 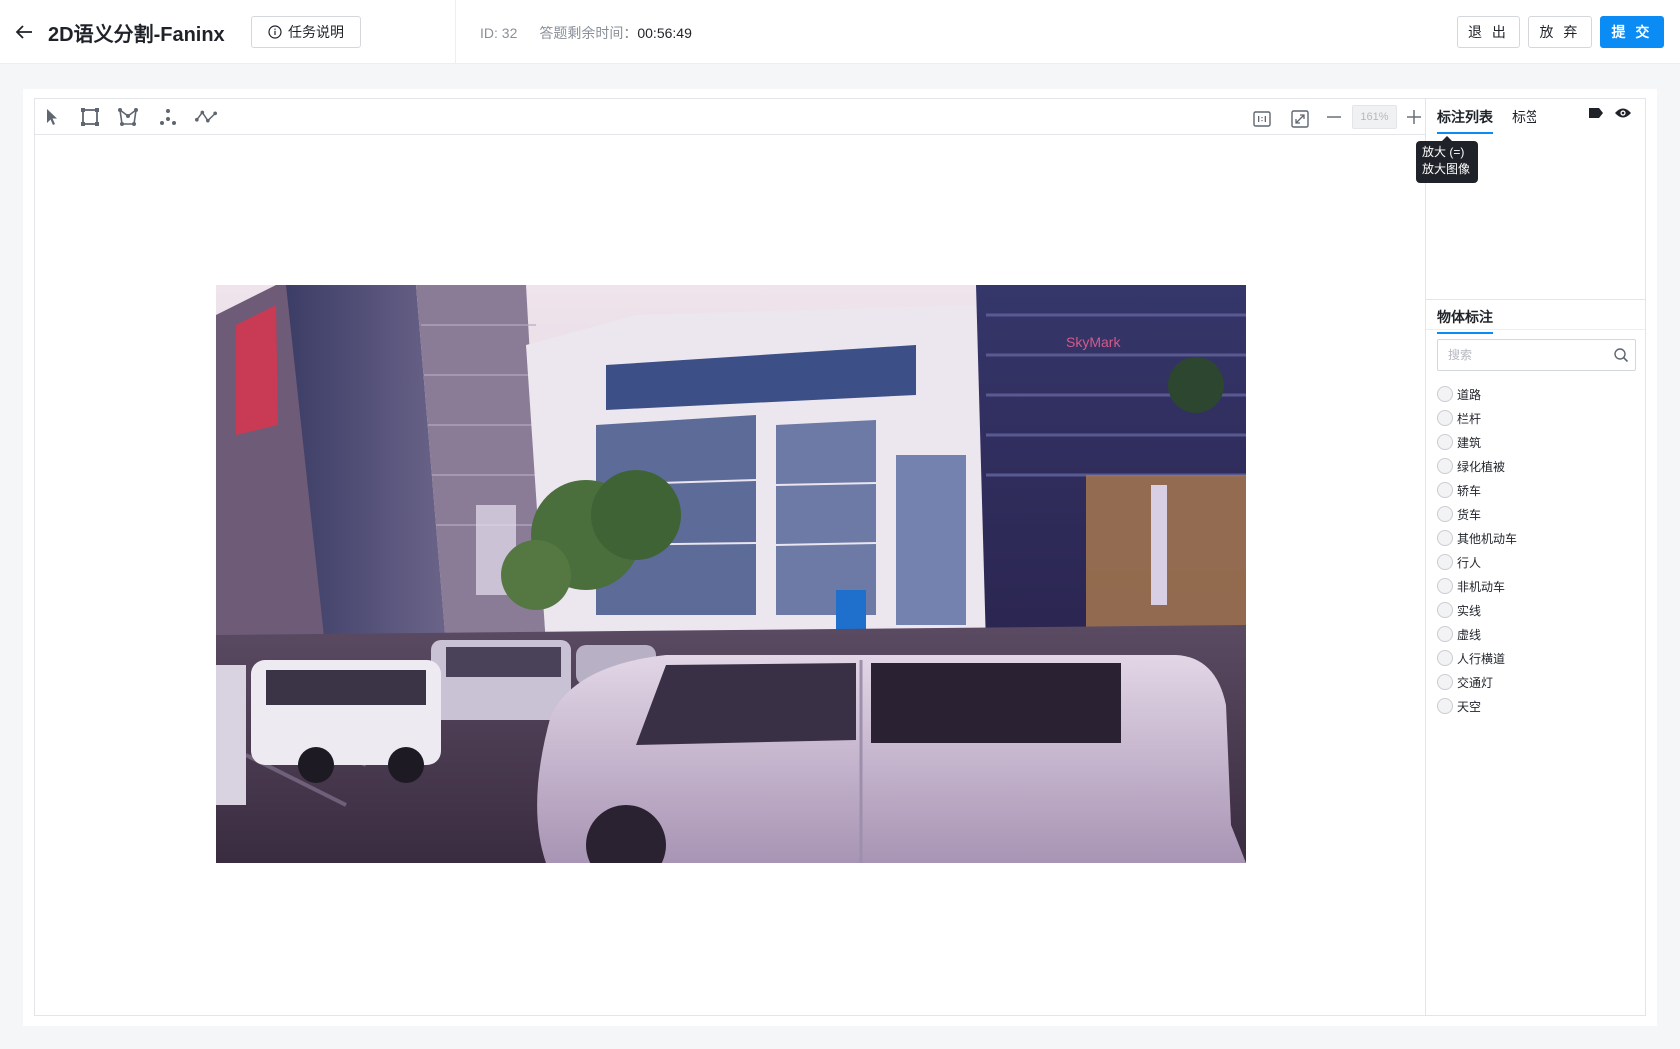 I want to click on tooltip-description: 放大图像, so click(x=1446, y=169).